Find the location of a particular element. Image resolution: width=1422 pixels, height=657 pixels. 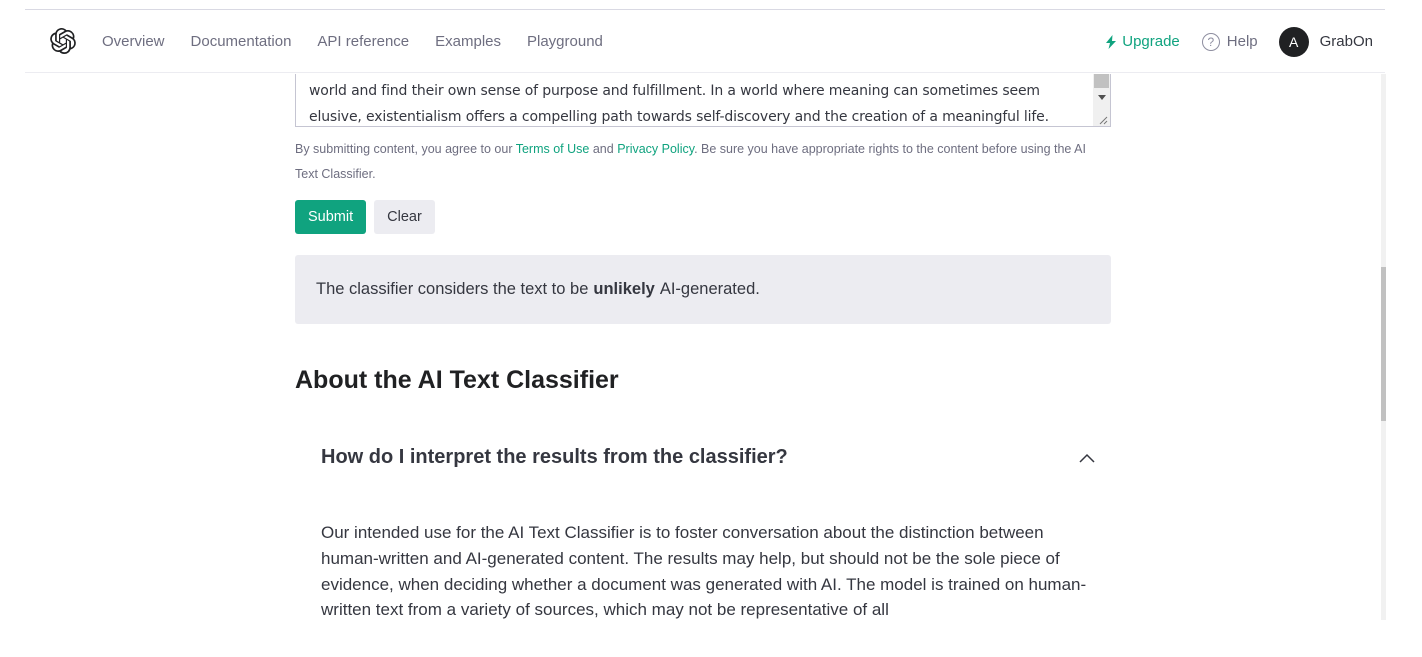

openai-logo-icon is located at coordinates (63, 41).